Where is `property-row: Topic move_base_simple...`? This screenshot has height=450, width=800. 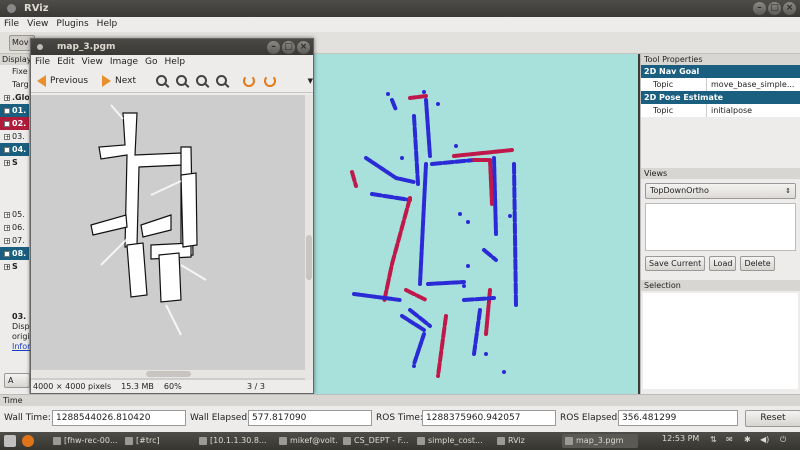 property-row: Topic move_base_simple... is located at coordinates (720, 84).